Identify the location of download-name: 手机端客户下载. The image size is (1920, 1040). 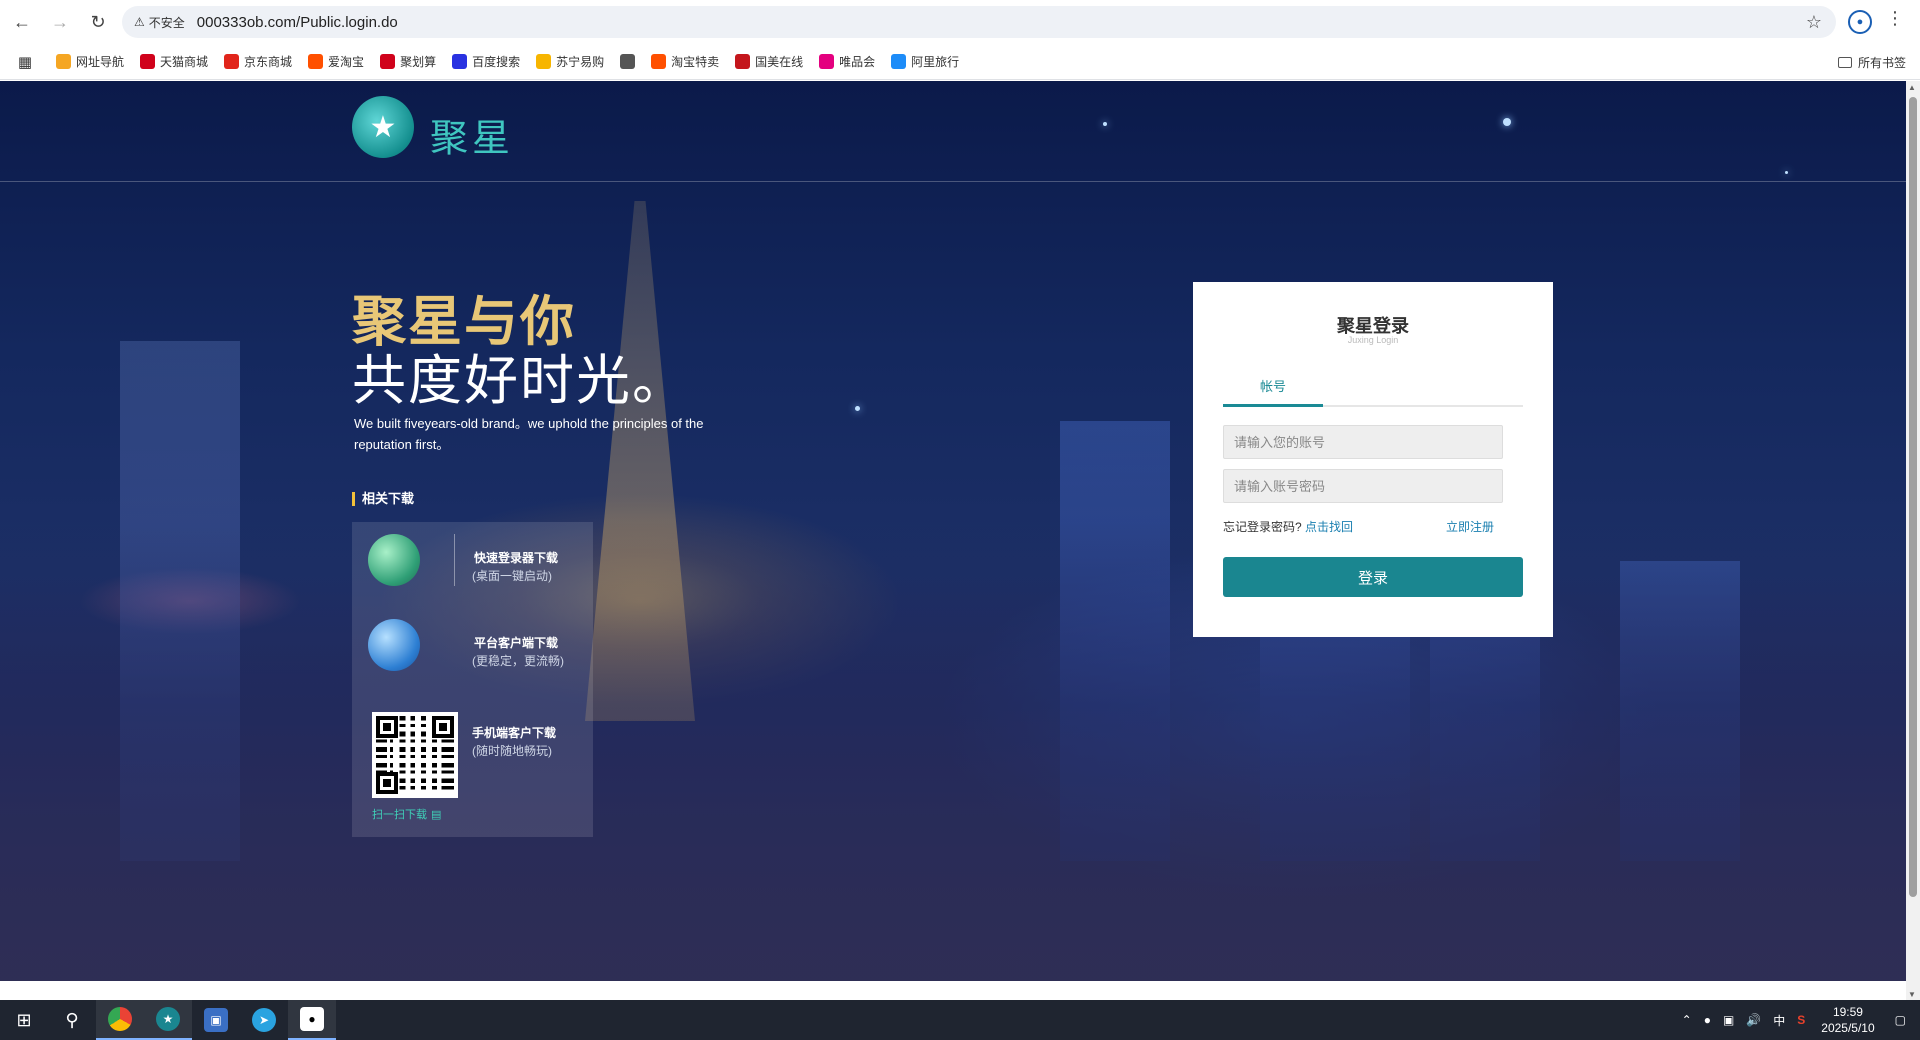
(514, 733).